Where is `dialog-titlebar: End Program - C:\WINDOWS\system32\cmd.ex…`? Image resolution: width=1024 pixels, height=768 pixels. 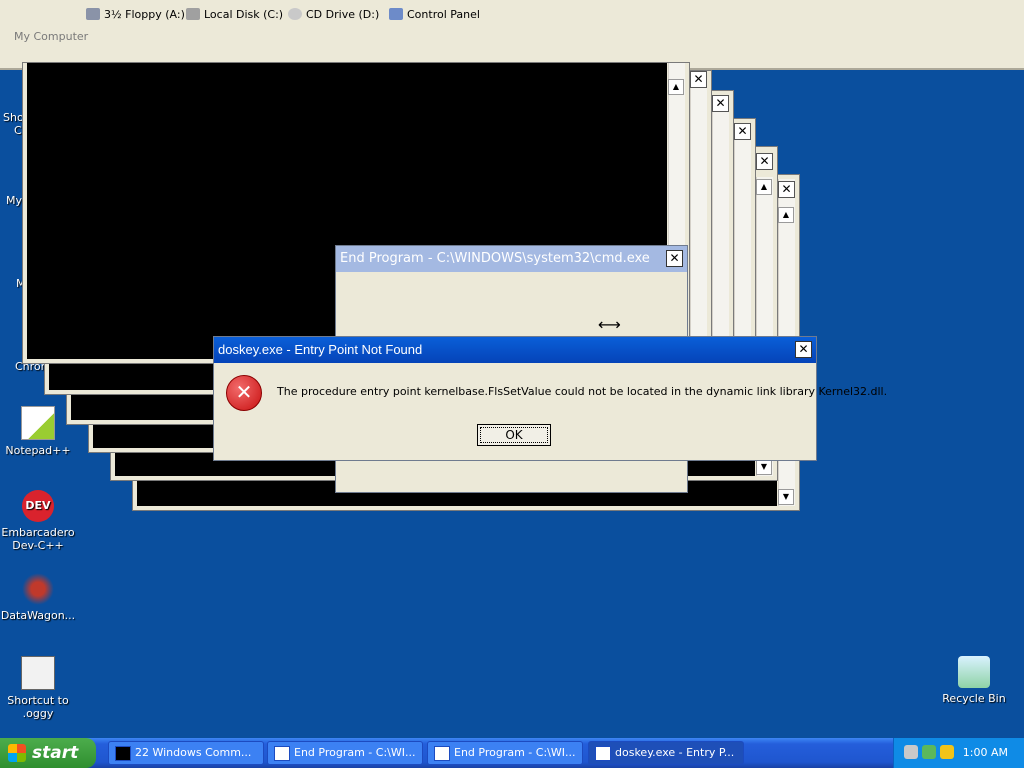 dialog-titlebar: End Program - C:\WINDOWS\system32\cmd.ex… is located at coordinates (511, 259).